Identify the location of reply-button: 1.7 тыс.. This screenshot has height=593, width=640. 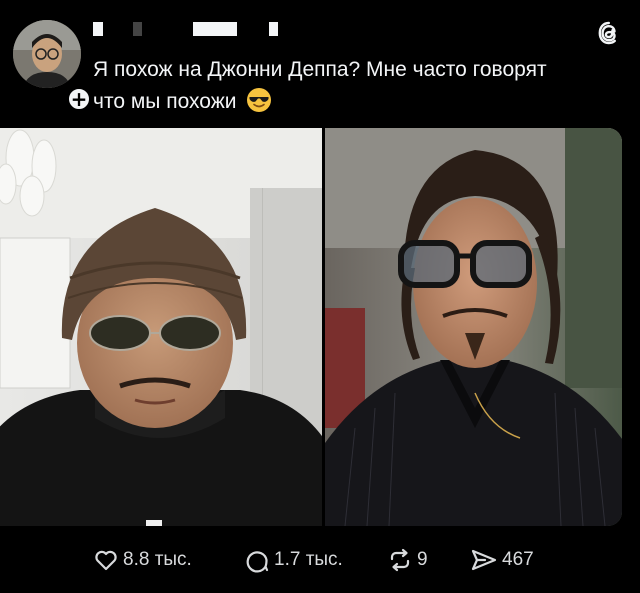
(293, 560).